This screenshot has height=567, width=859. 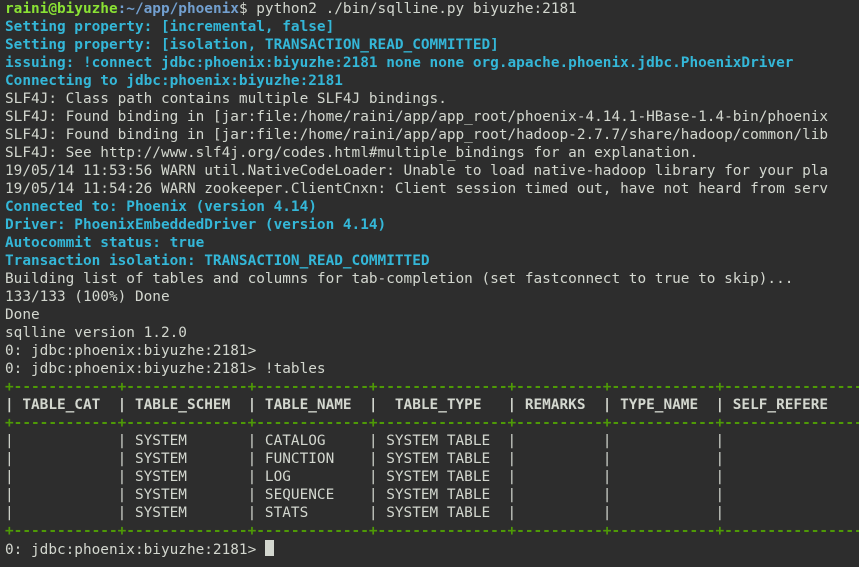 I want to click on final-prompt-line: 0: jdbc:phoenix:biyuzhe:2181>, so click(x=432, y=549).